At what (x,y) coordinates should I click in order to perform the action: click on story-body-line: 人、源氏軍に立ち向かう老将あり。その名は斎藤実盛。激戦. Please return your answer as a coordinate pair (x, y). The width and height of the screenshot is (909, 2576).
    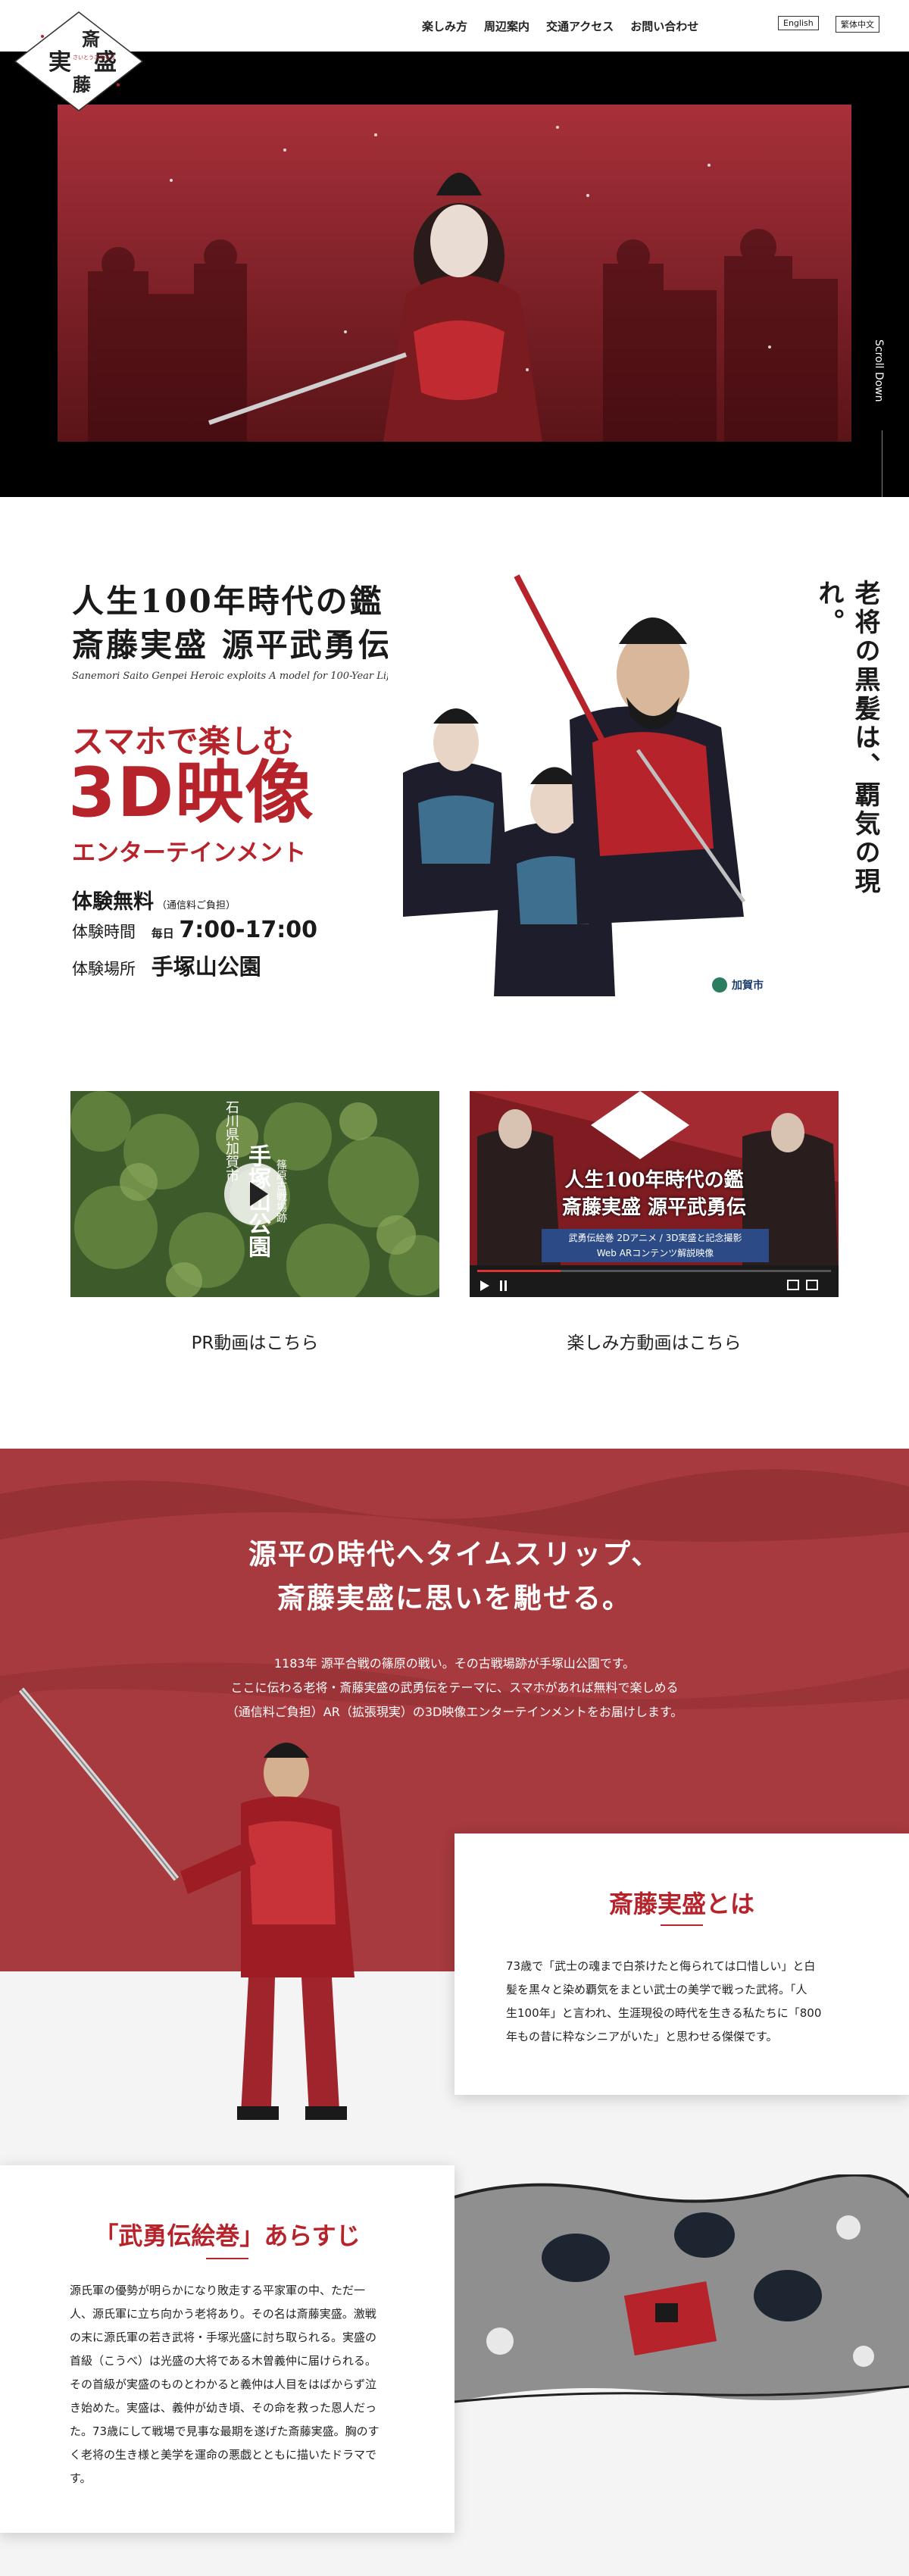
    Looking at the image, I should click on (223, 2314).